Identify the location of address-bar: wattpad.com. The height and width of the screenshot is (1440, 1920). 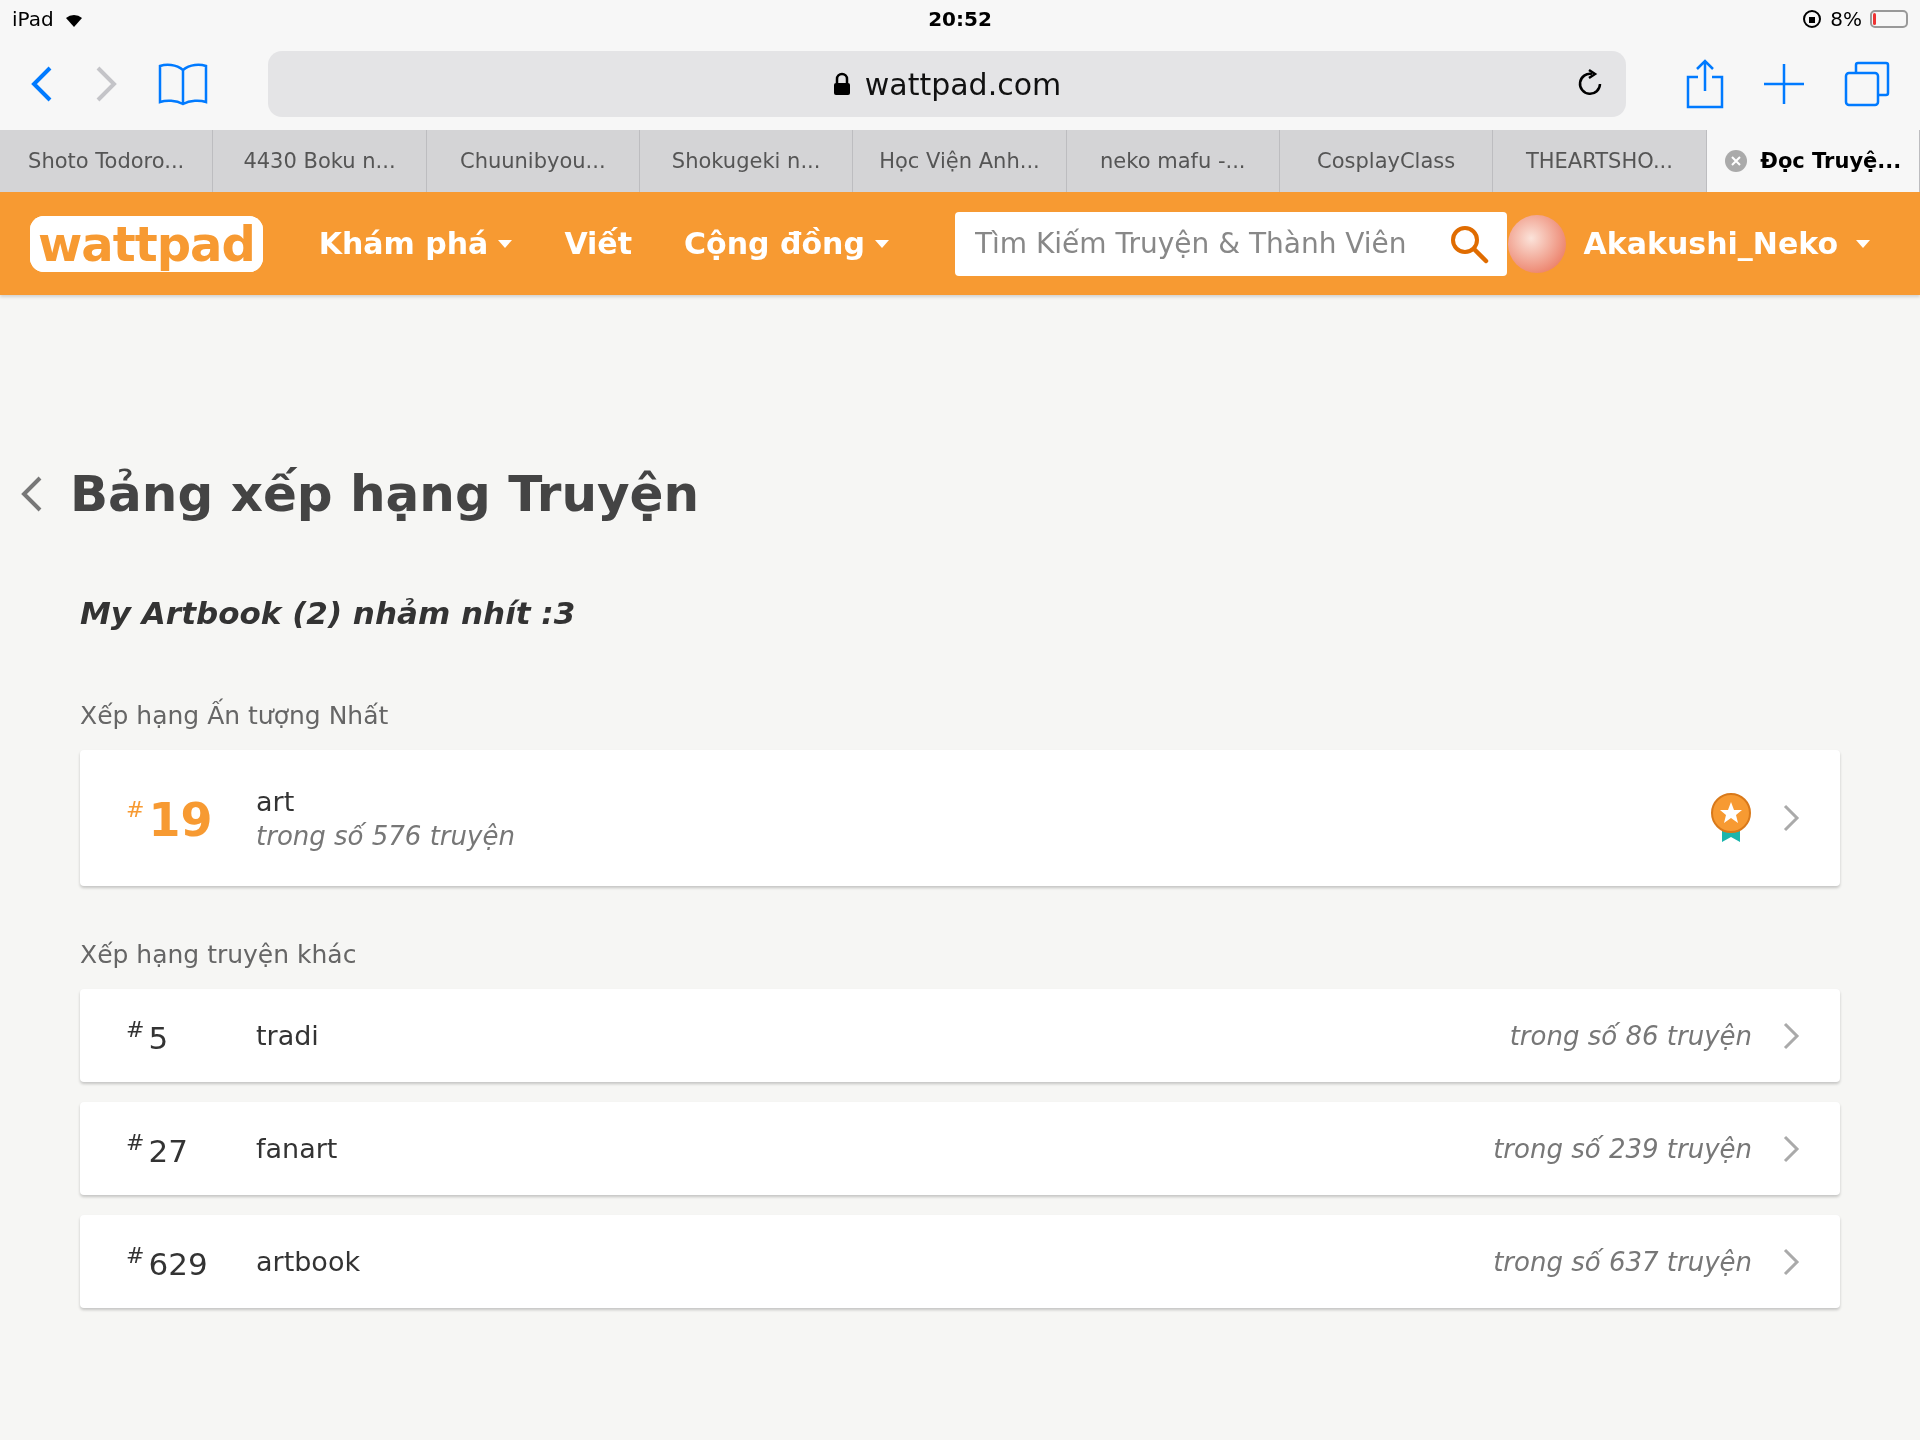
(947, 84).